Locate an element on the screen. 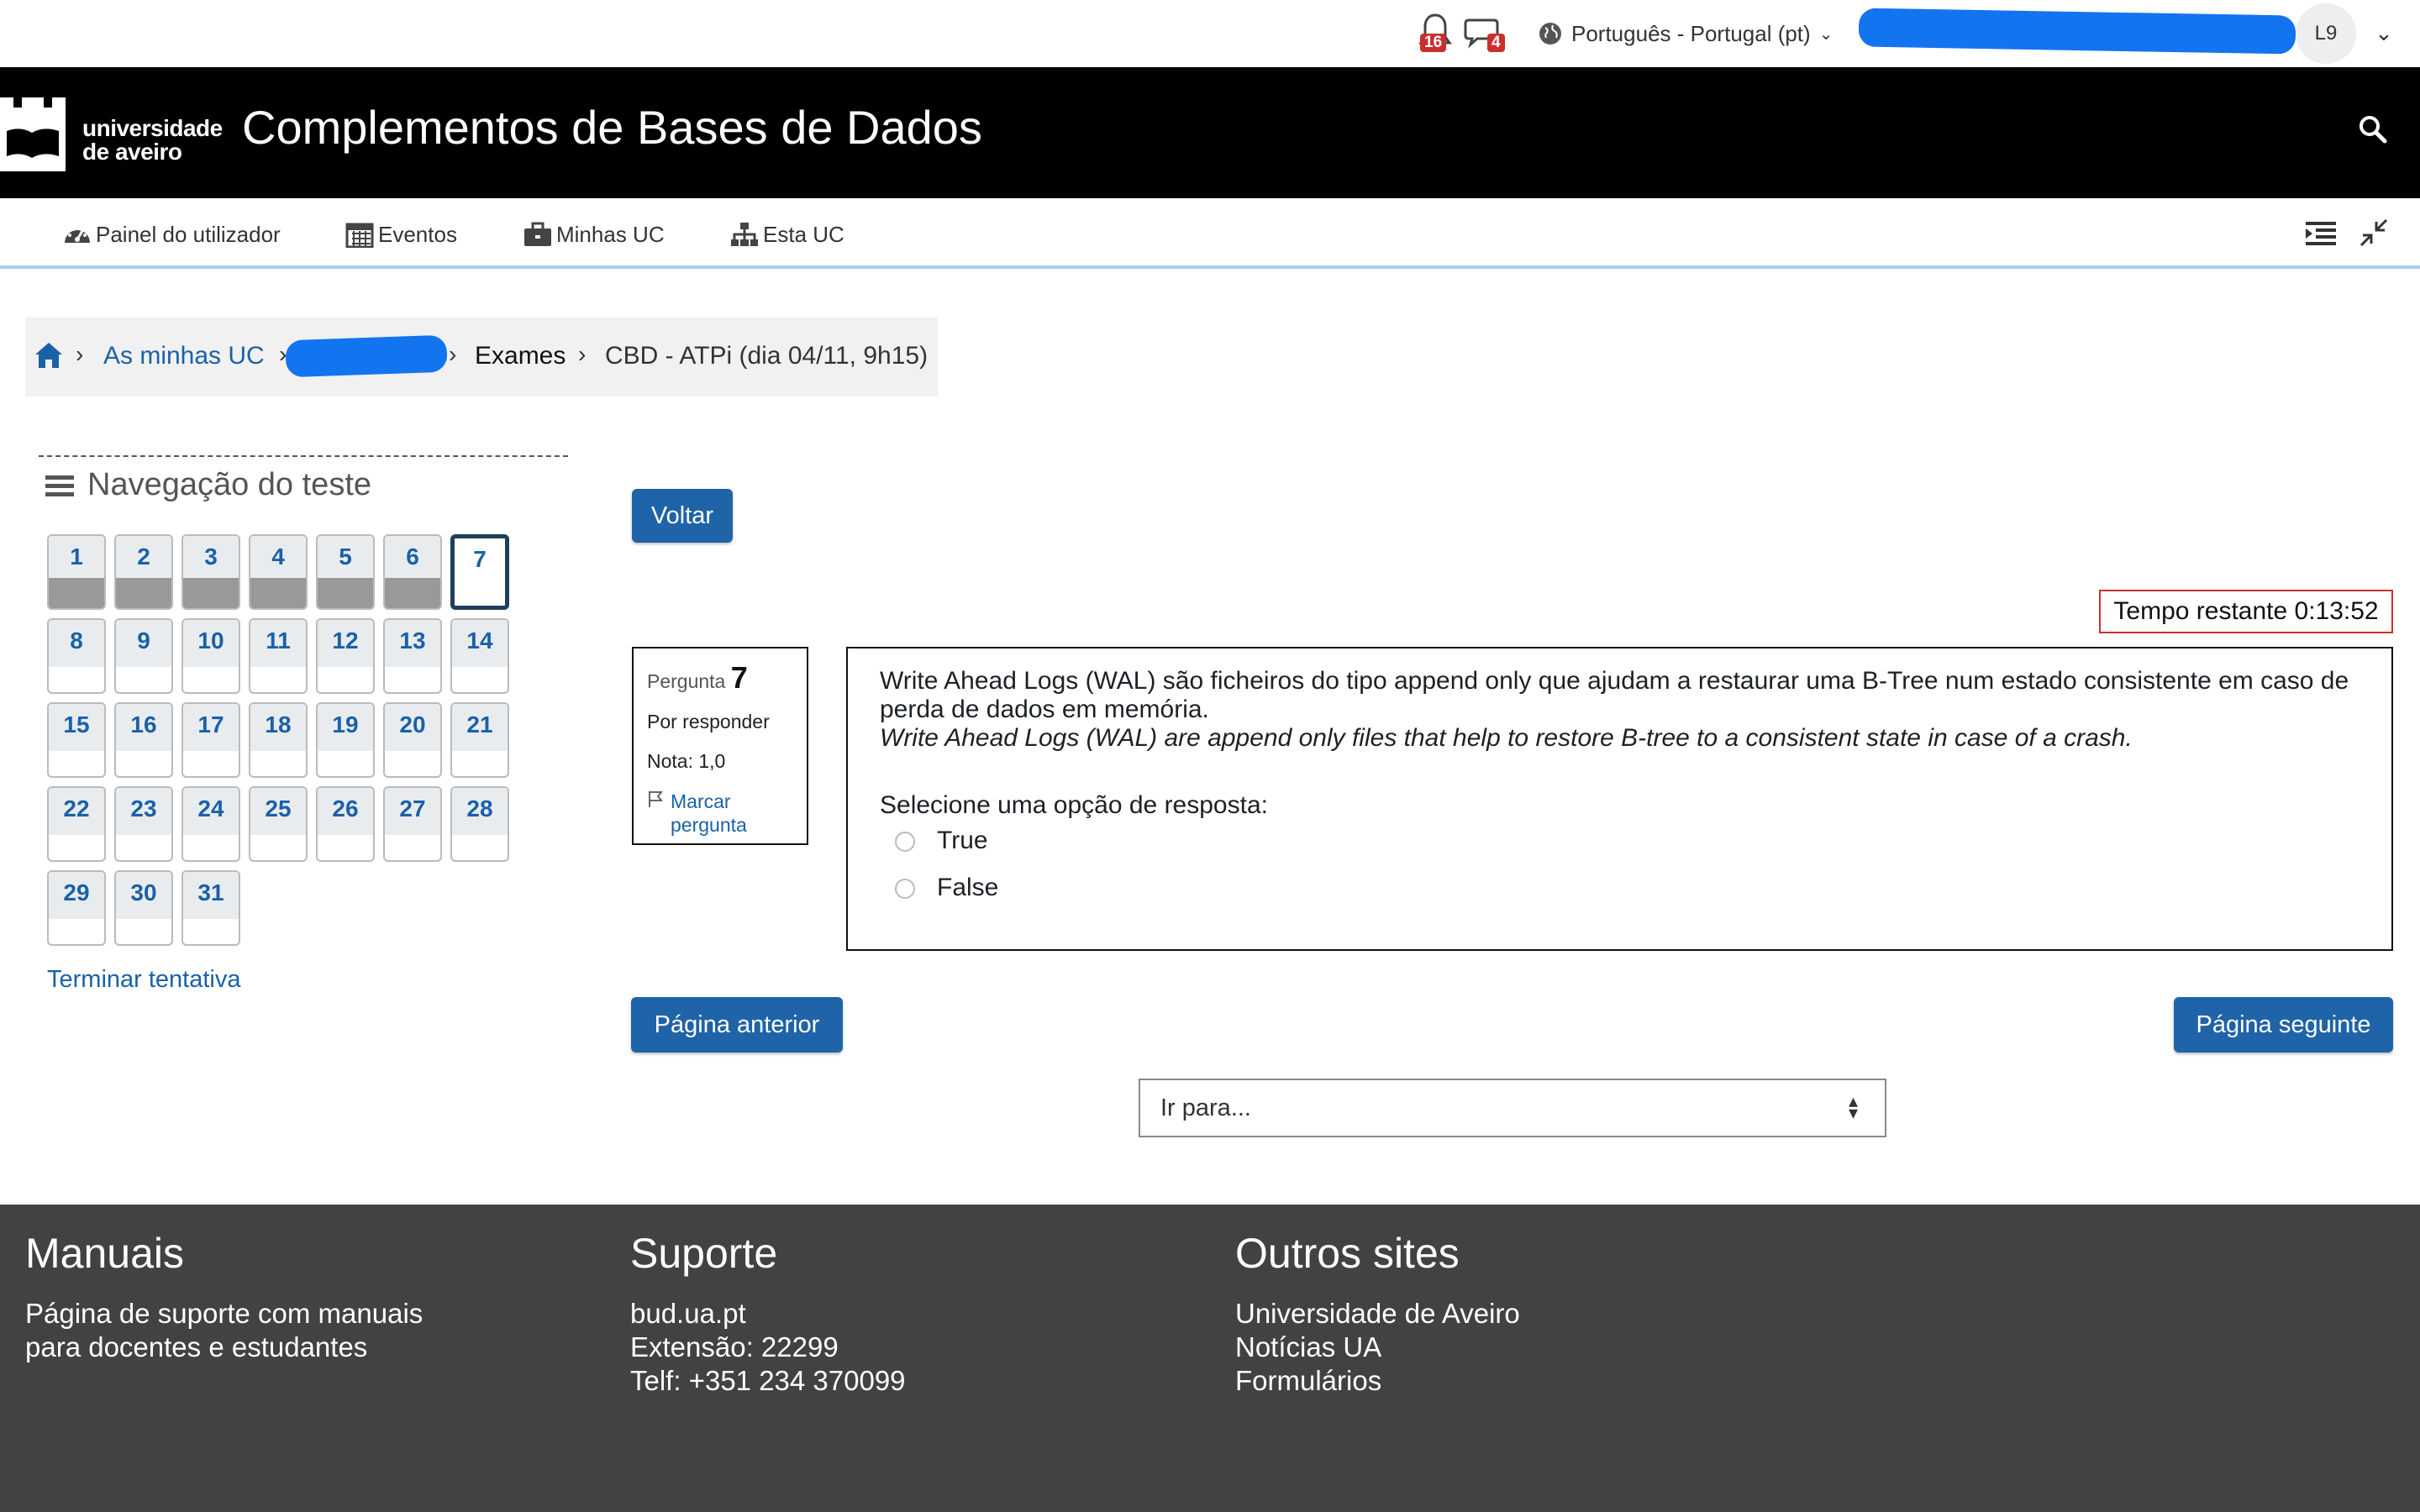 The image size is (2420, 1512). time-remaining: Tempo restante 0:13:52 is located at coordinates (2246, 611).